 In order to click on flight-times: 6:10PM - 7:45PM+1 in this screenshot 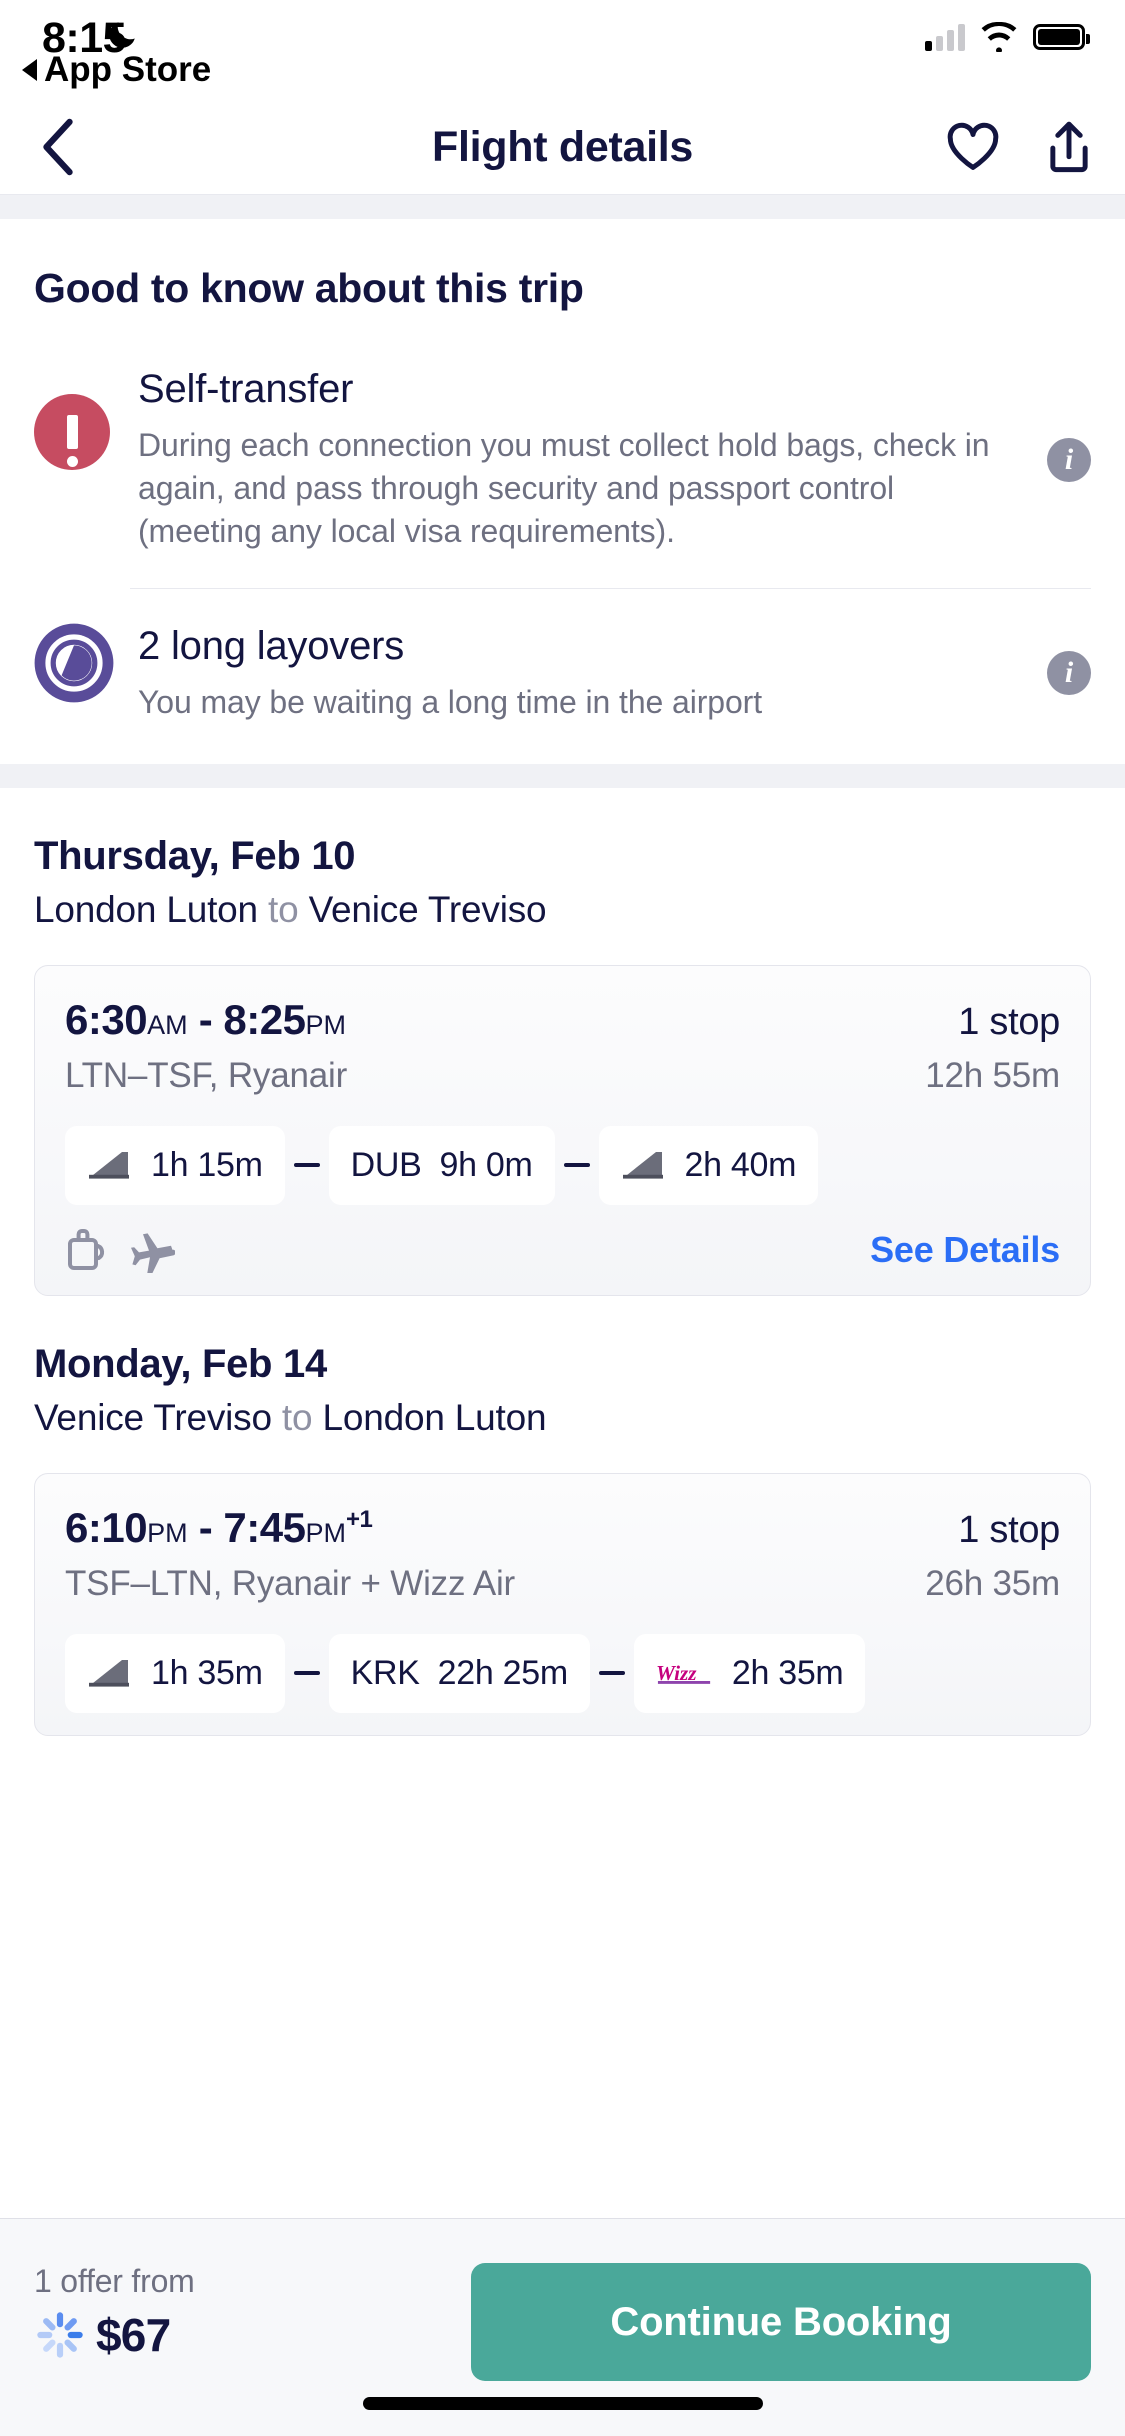, I will do `click(219, 1527)`.